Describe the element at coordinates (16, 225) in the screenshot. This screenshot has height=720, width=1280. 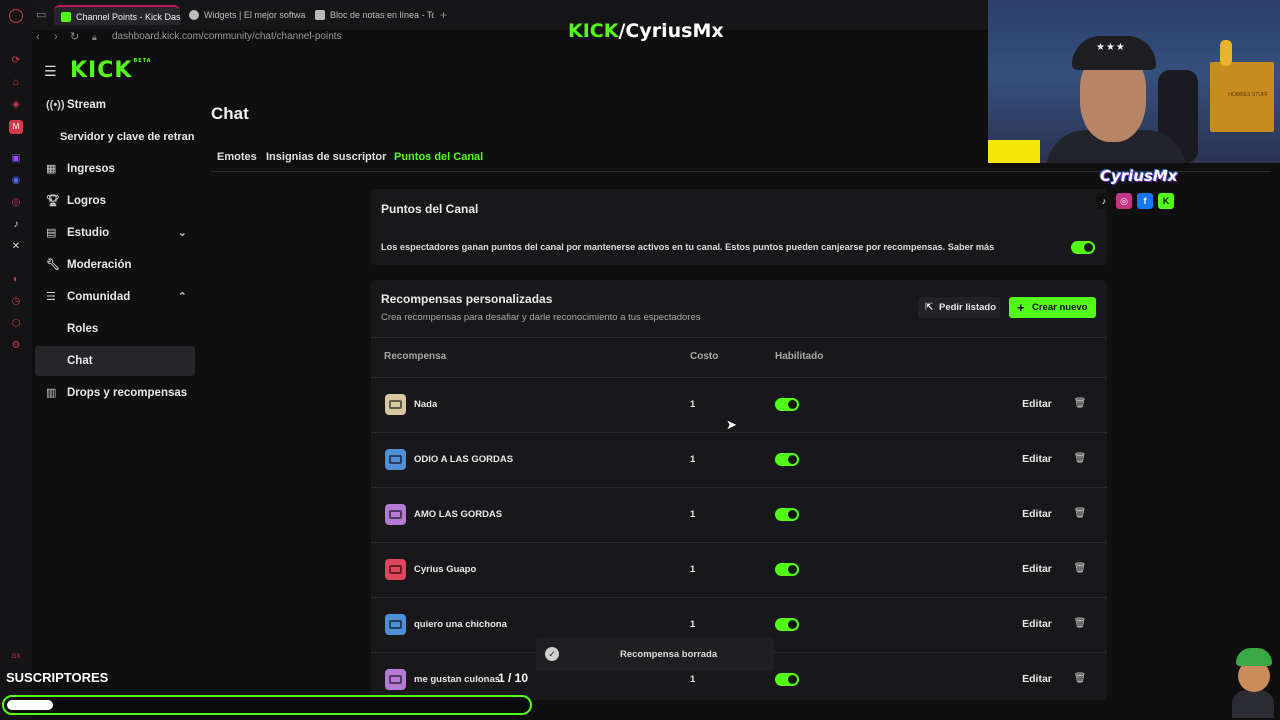
I see `tiktok-icon: ♪` at that location.